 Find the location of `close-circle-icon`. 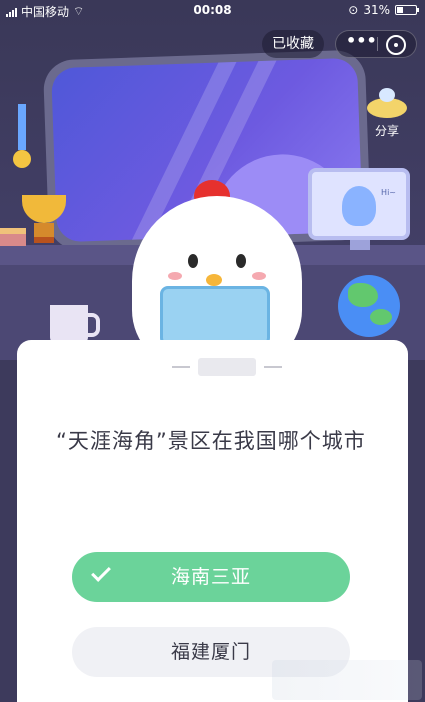

close-circle-icon is located at coordinates (396, 45).